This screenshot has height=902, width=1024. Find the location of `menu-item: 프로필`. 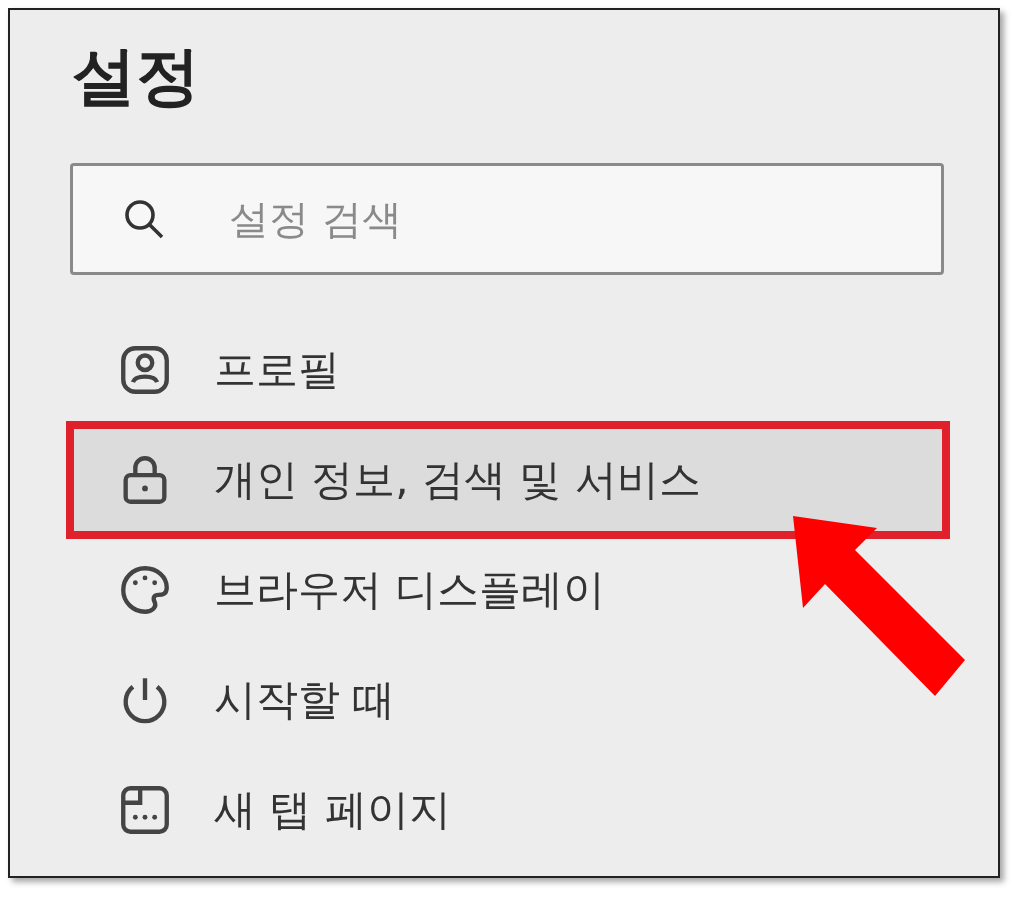

menu-item: 프로필 is located at coordinates (508, 369).